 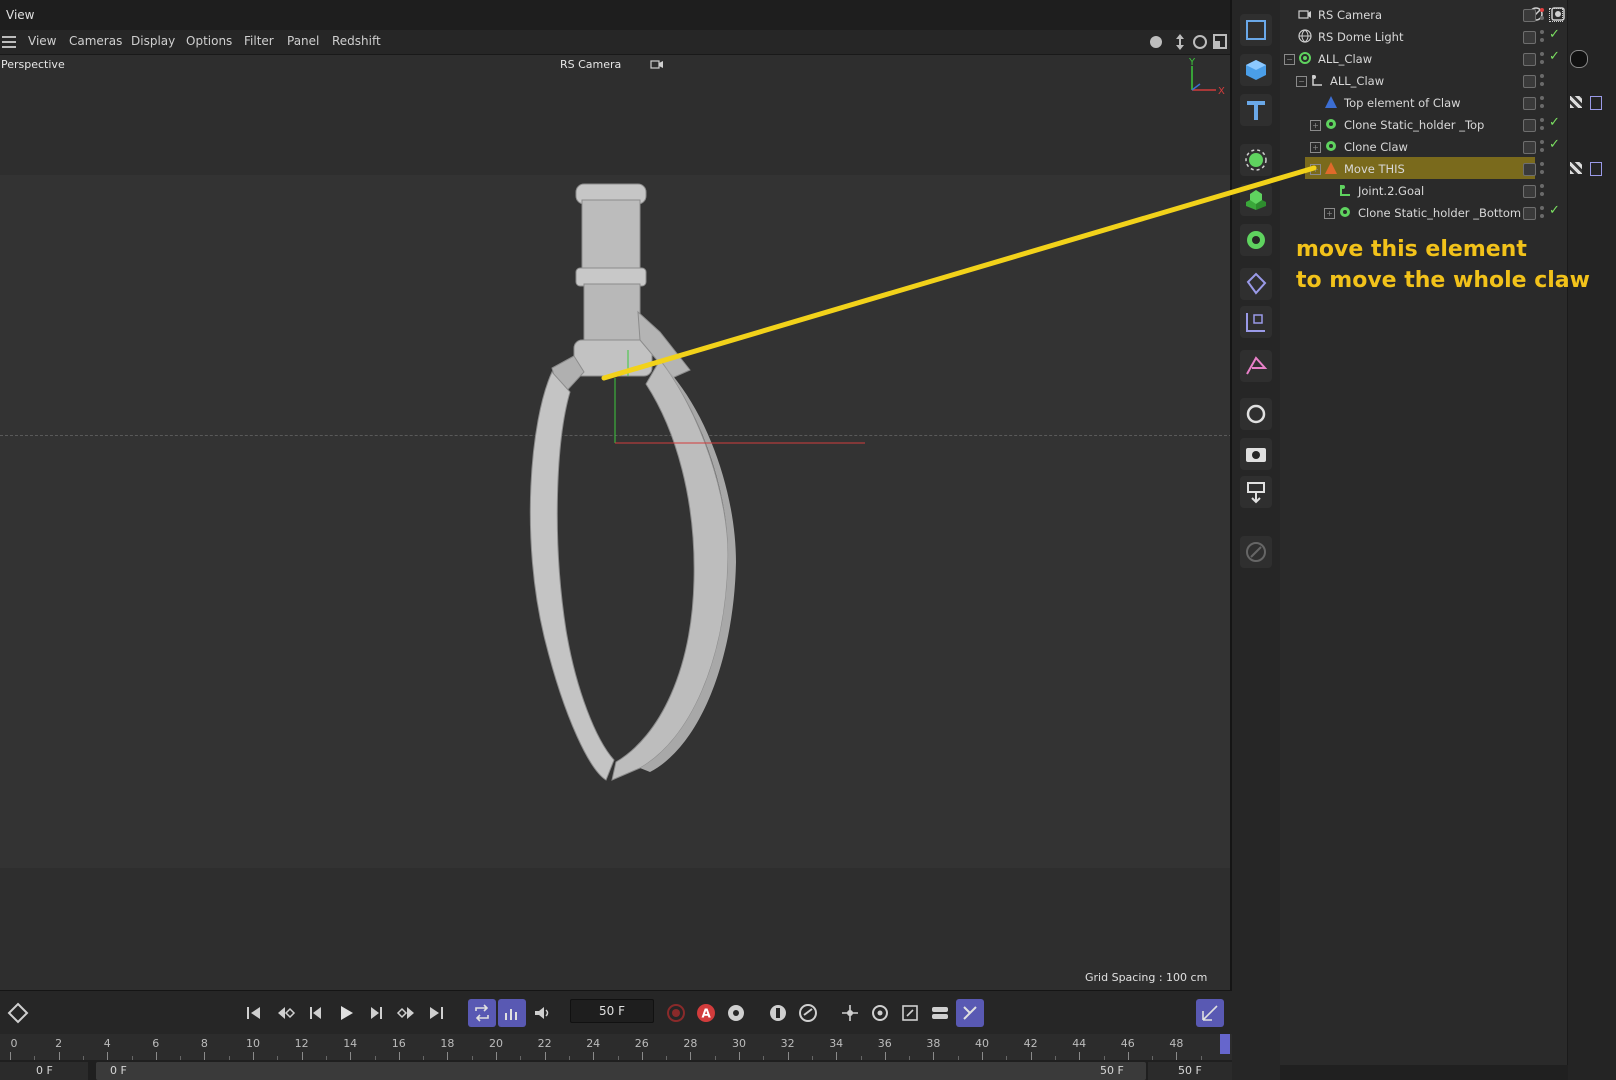 I want to click on go-to-end-icon, so click(x=436, y=1013).